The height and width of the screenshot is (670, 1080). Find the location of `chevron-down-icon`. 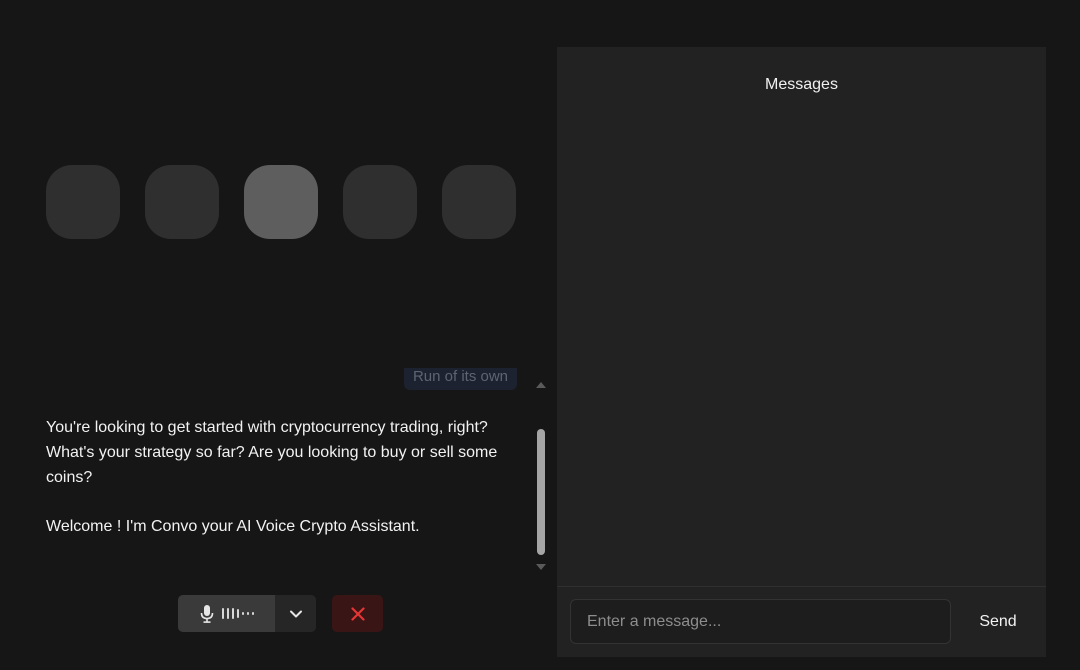

chevron-down-icon is located at coordinates (295, 613).